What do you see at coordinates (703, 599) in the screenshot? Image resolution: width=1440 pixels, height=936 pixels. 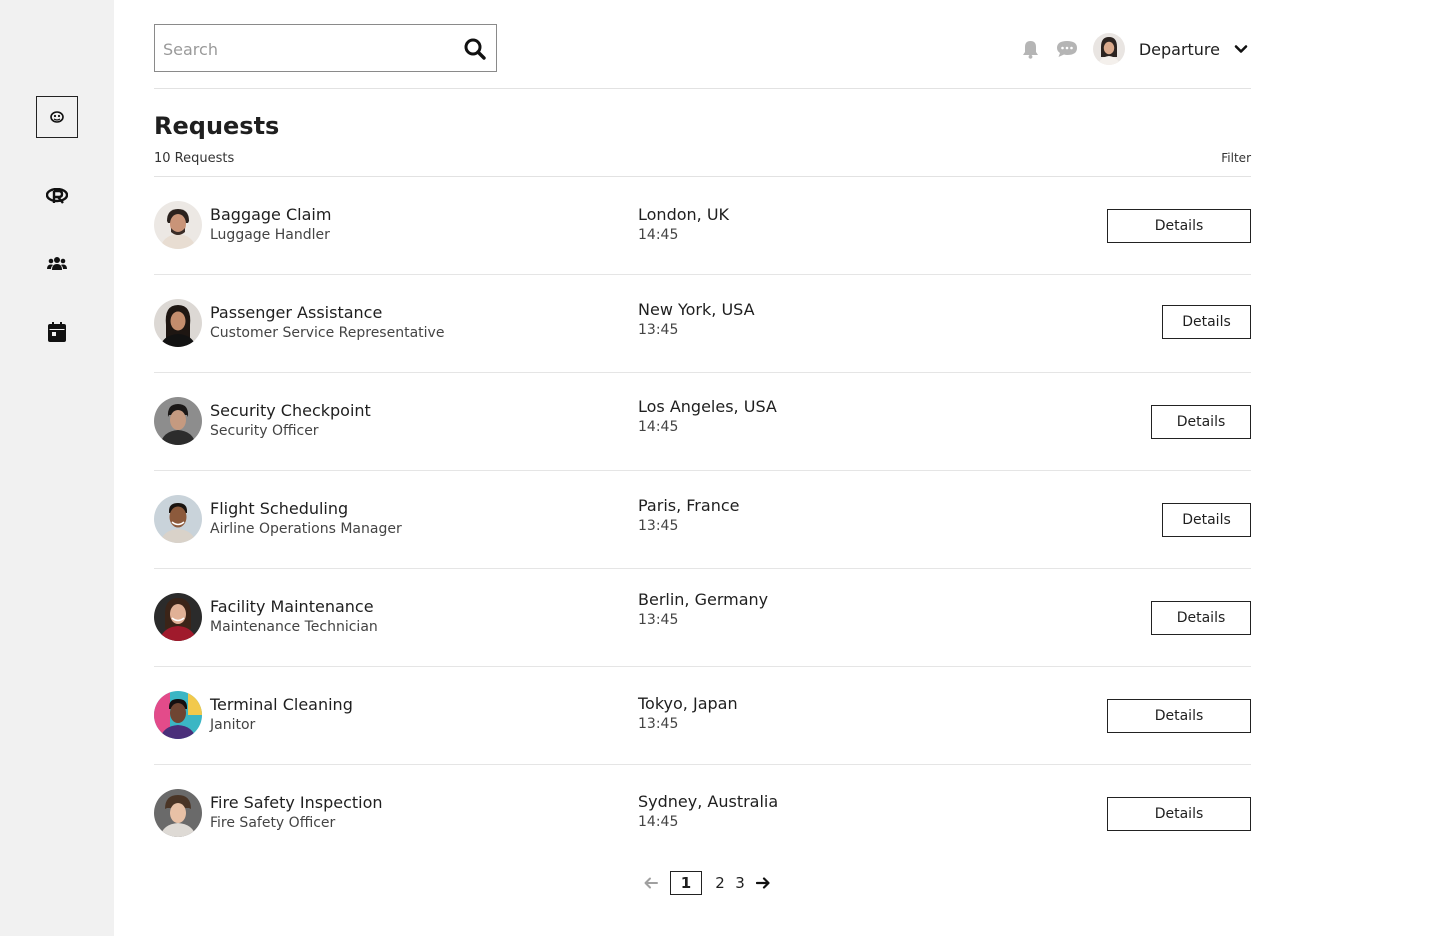 I see `request-location: Berlin, Germany` at bounding box center [703, 599].